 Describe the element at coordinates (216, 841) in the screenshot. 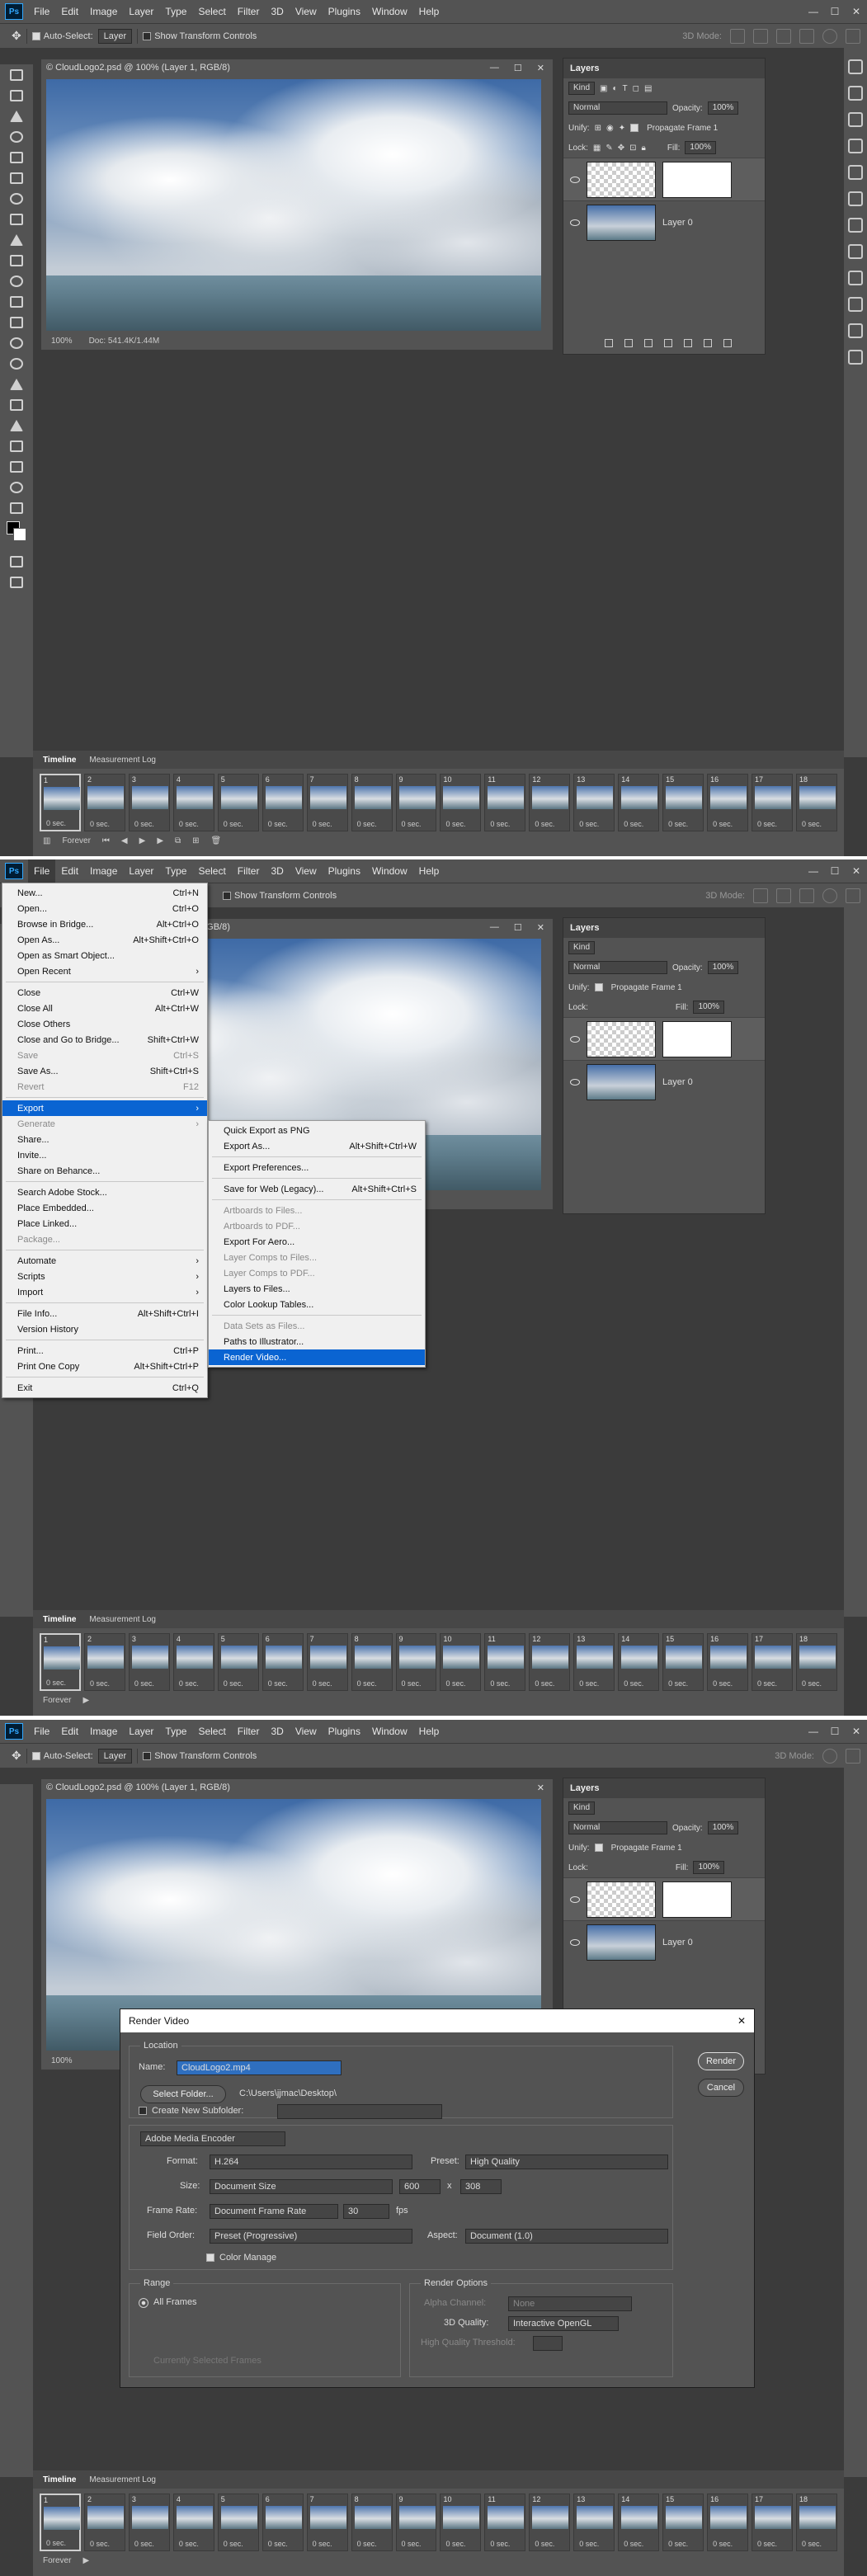

I see `delete-frame-icon: 🗑︎` at that location.